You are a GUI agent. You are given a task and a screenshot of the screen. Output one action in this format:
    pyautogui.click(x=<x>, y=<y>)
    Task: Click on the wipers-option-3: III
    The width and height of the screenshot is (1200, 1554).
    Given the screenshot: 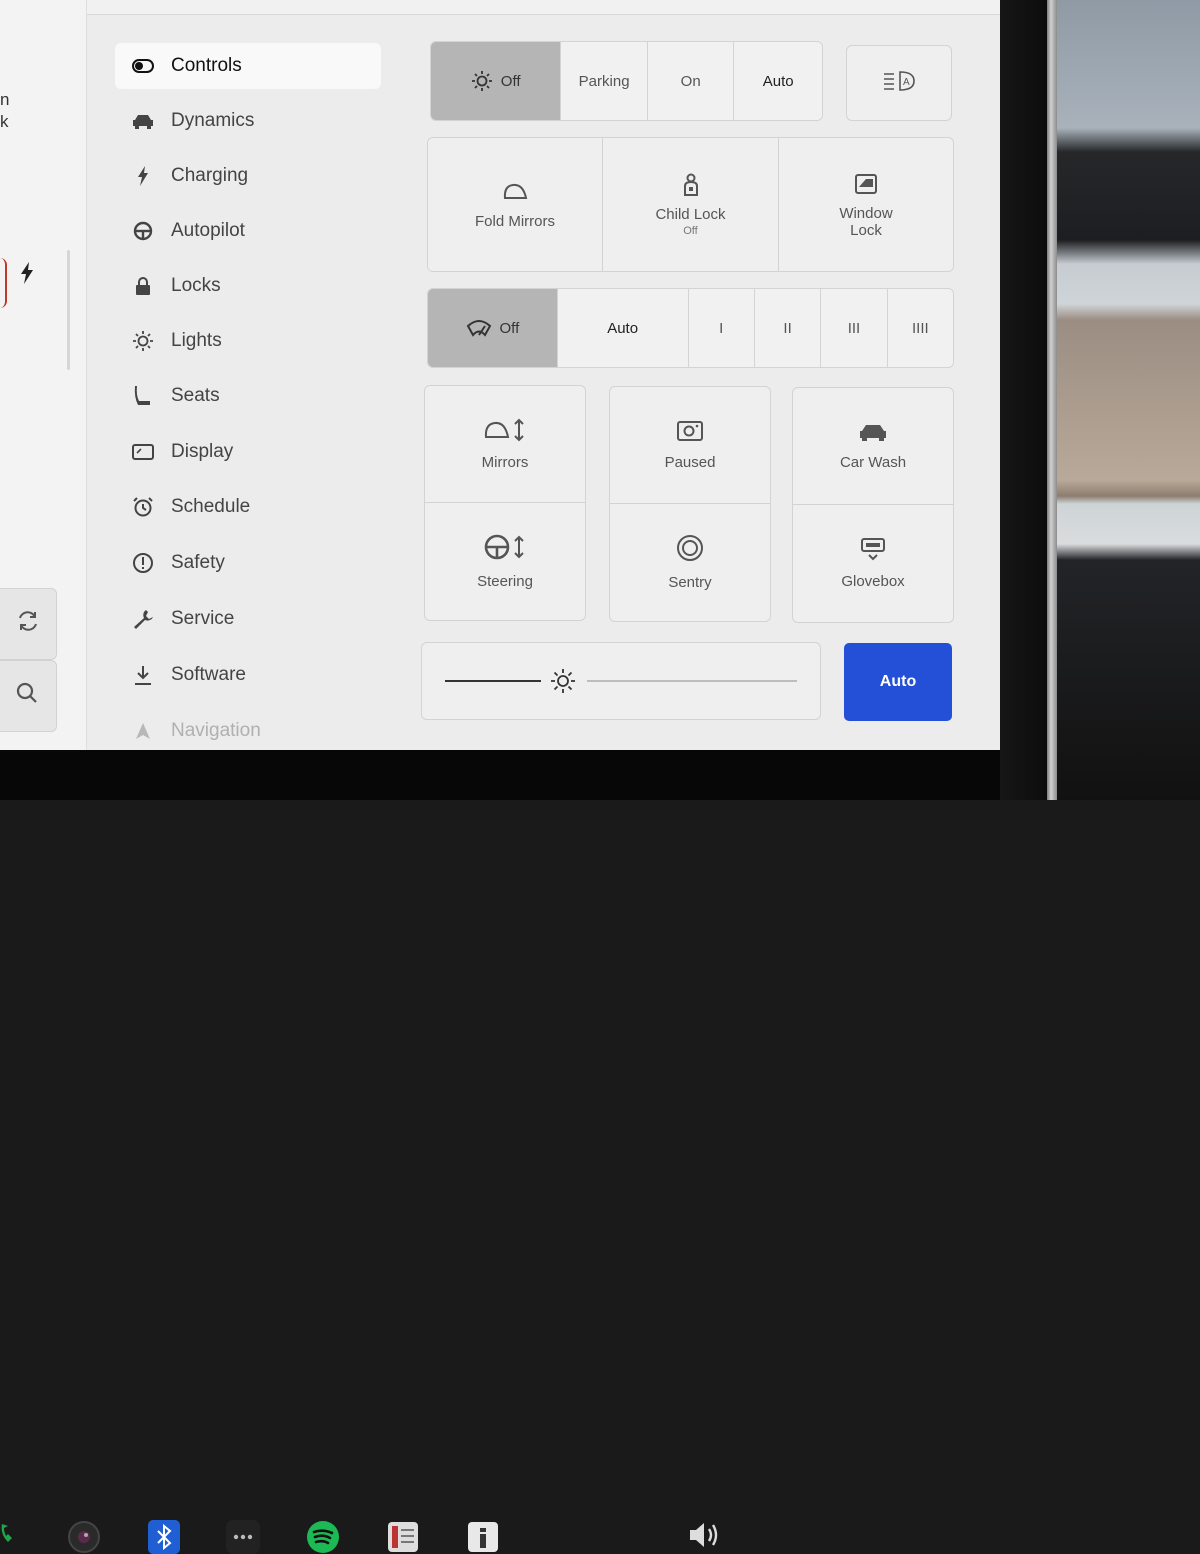 What is the action you would take?
    pyautogui.click(x=854, y=328)
    